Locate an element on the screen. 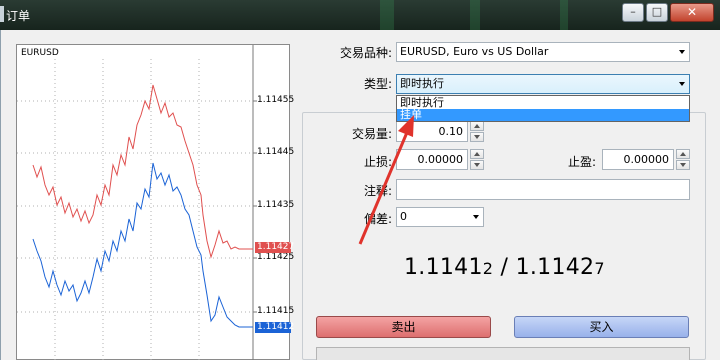 This screenshot has height=360, width=720. minimize-icon: – is located at coordinates (633, 11).